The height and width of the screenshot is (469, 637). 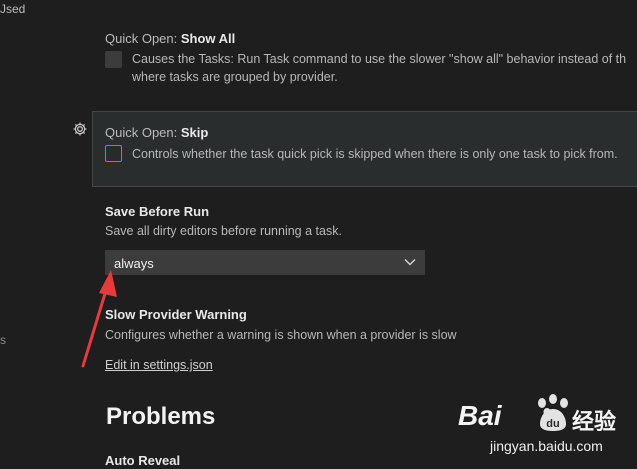 I want to click on setting-name: Save Before Run, so click(x=157, y=211).